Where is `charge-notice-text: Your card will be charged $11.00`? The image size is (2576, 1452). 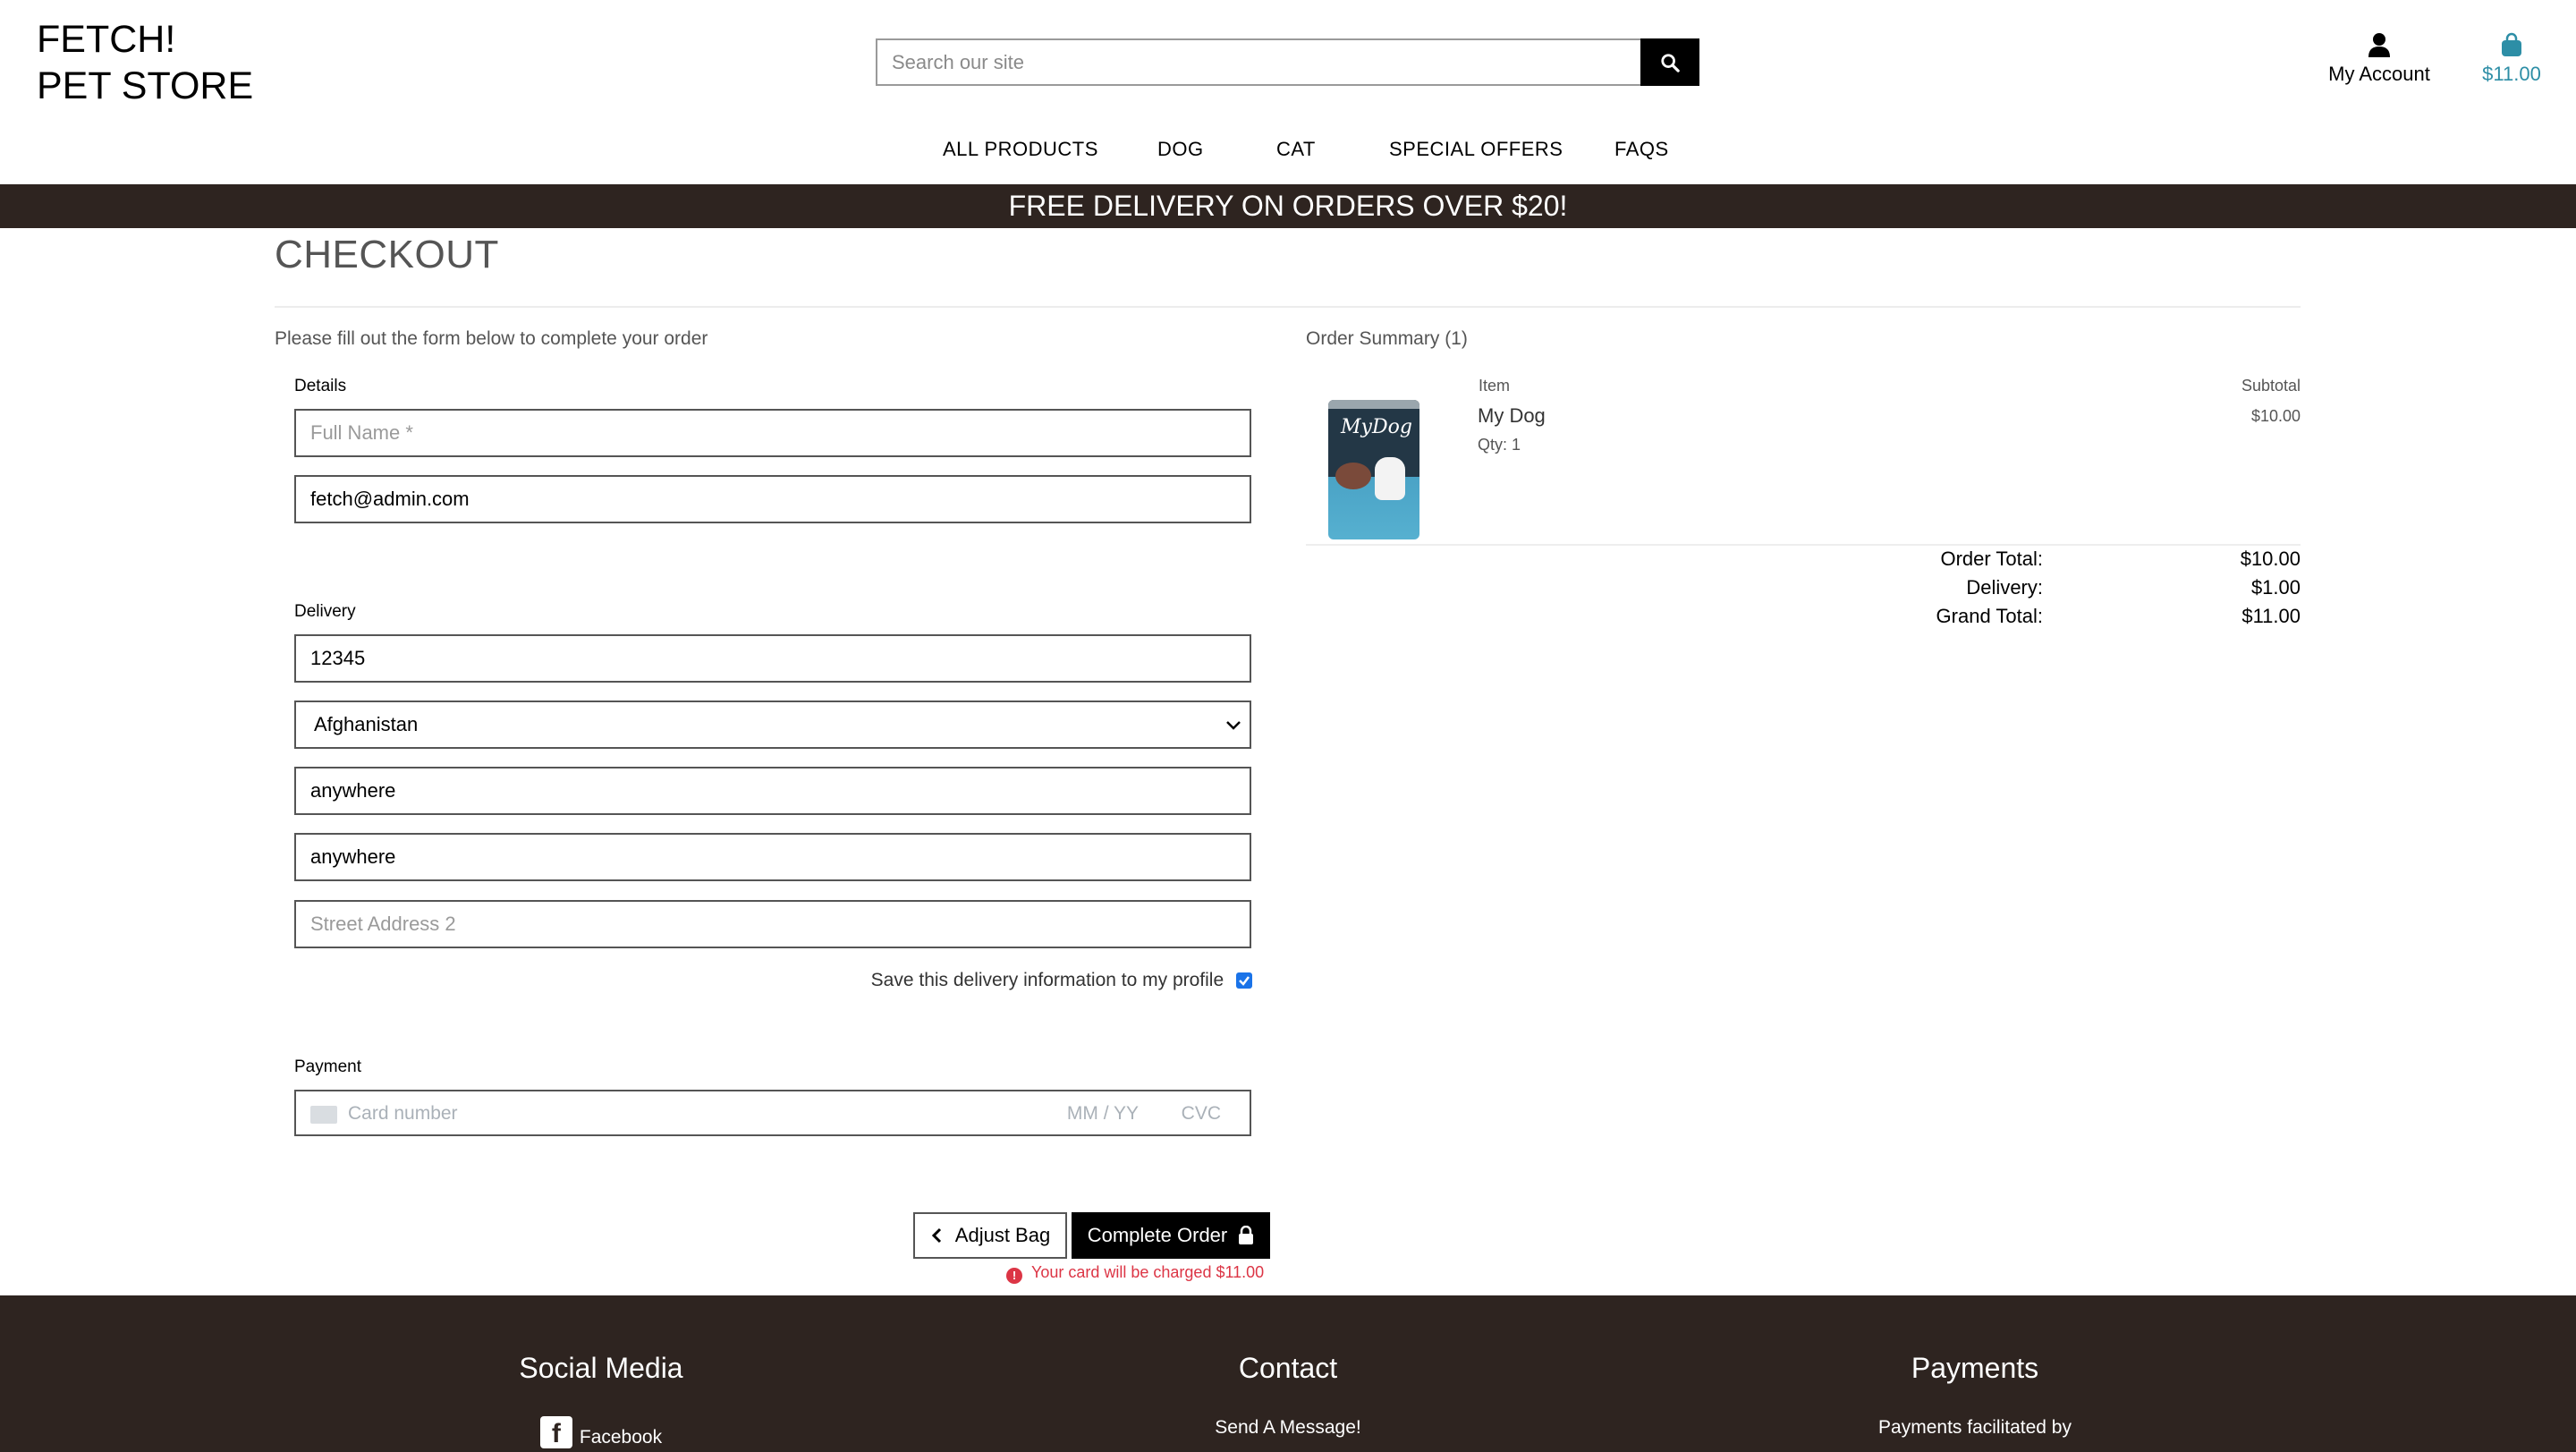 charge-notice-text: Your card will be charged $11.00 is located at coordinates (1148, 1272).